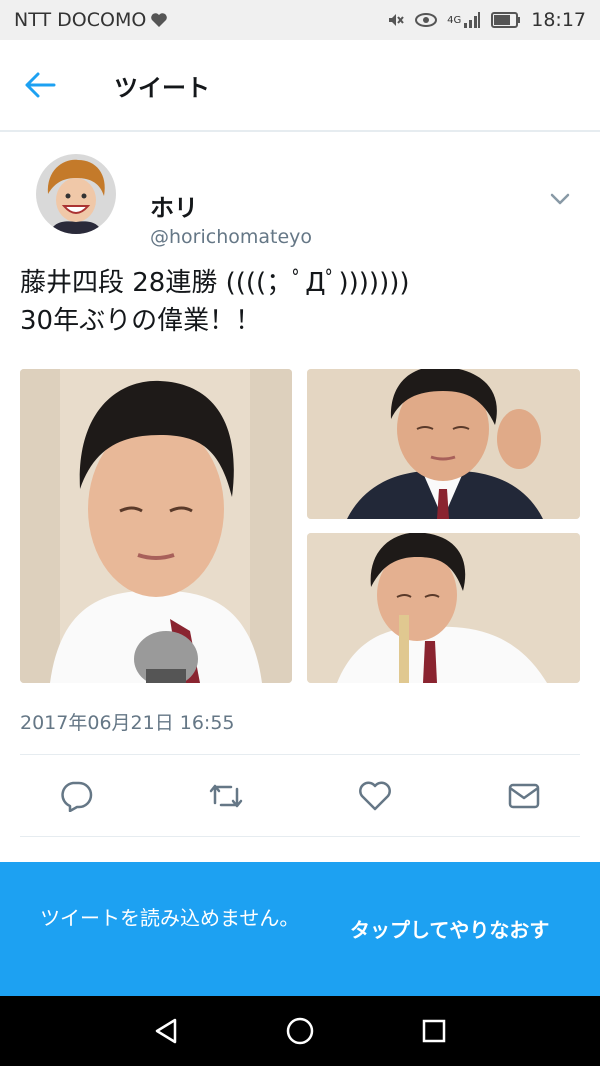 This screenshot has width=600, height=1066. Describe the element at coordinates (76, 194) in the screenshot. I see `avatar` at that location.